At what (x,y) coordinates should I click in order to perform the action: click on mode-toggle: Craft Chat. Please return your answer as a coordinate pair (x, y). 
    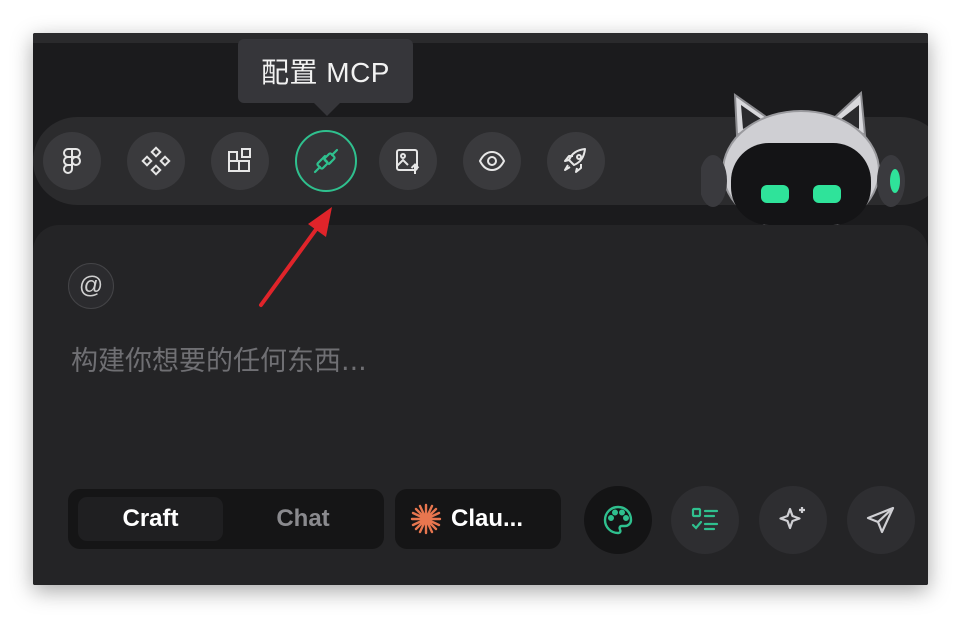
    Looking at the image, I should click on (226, 519).